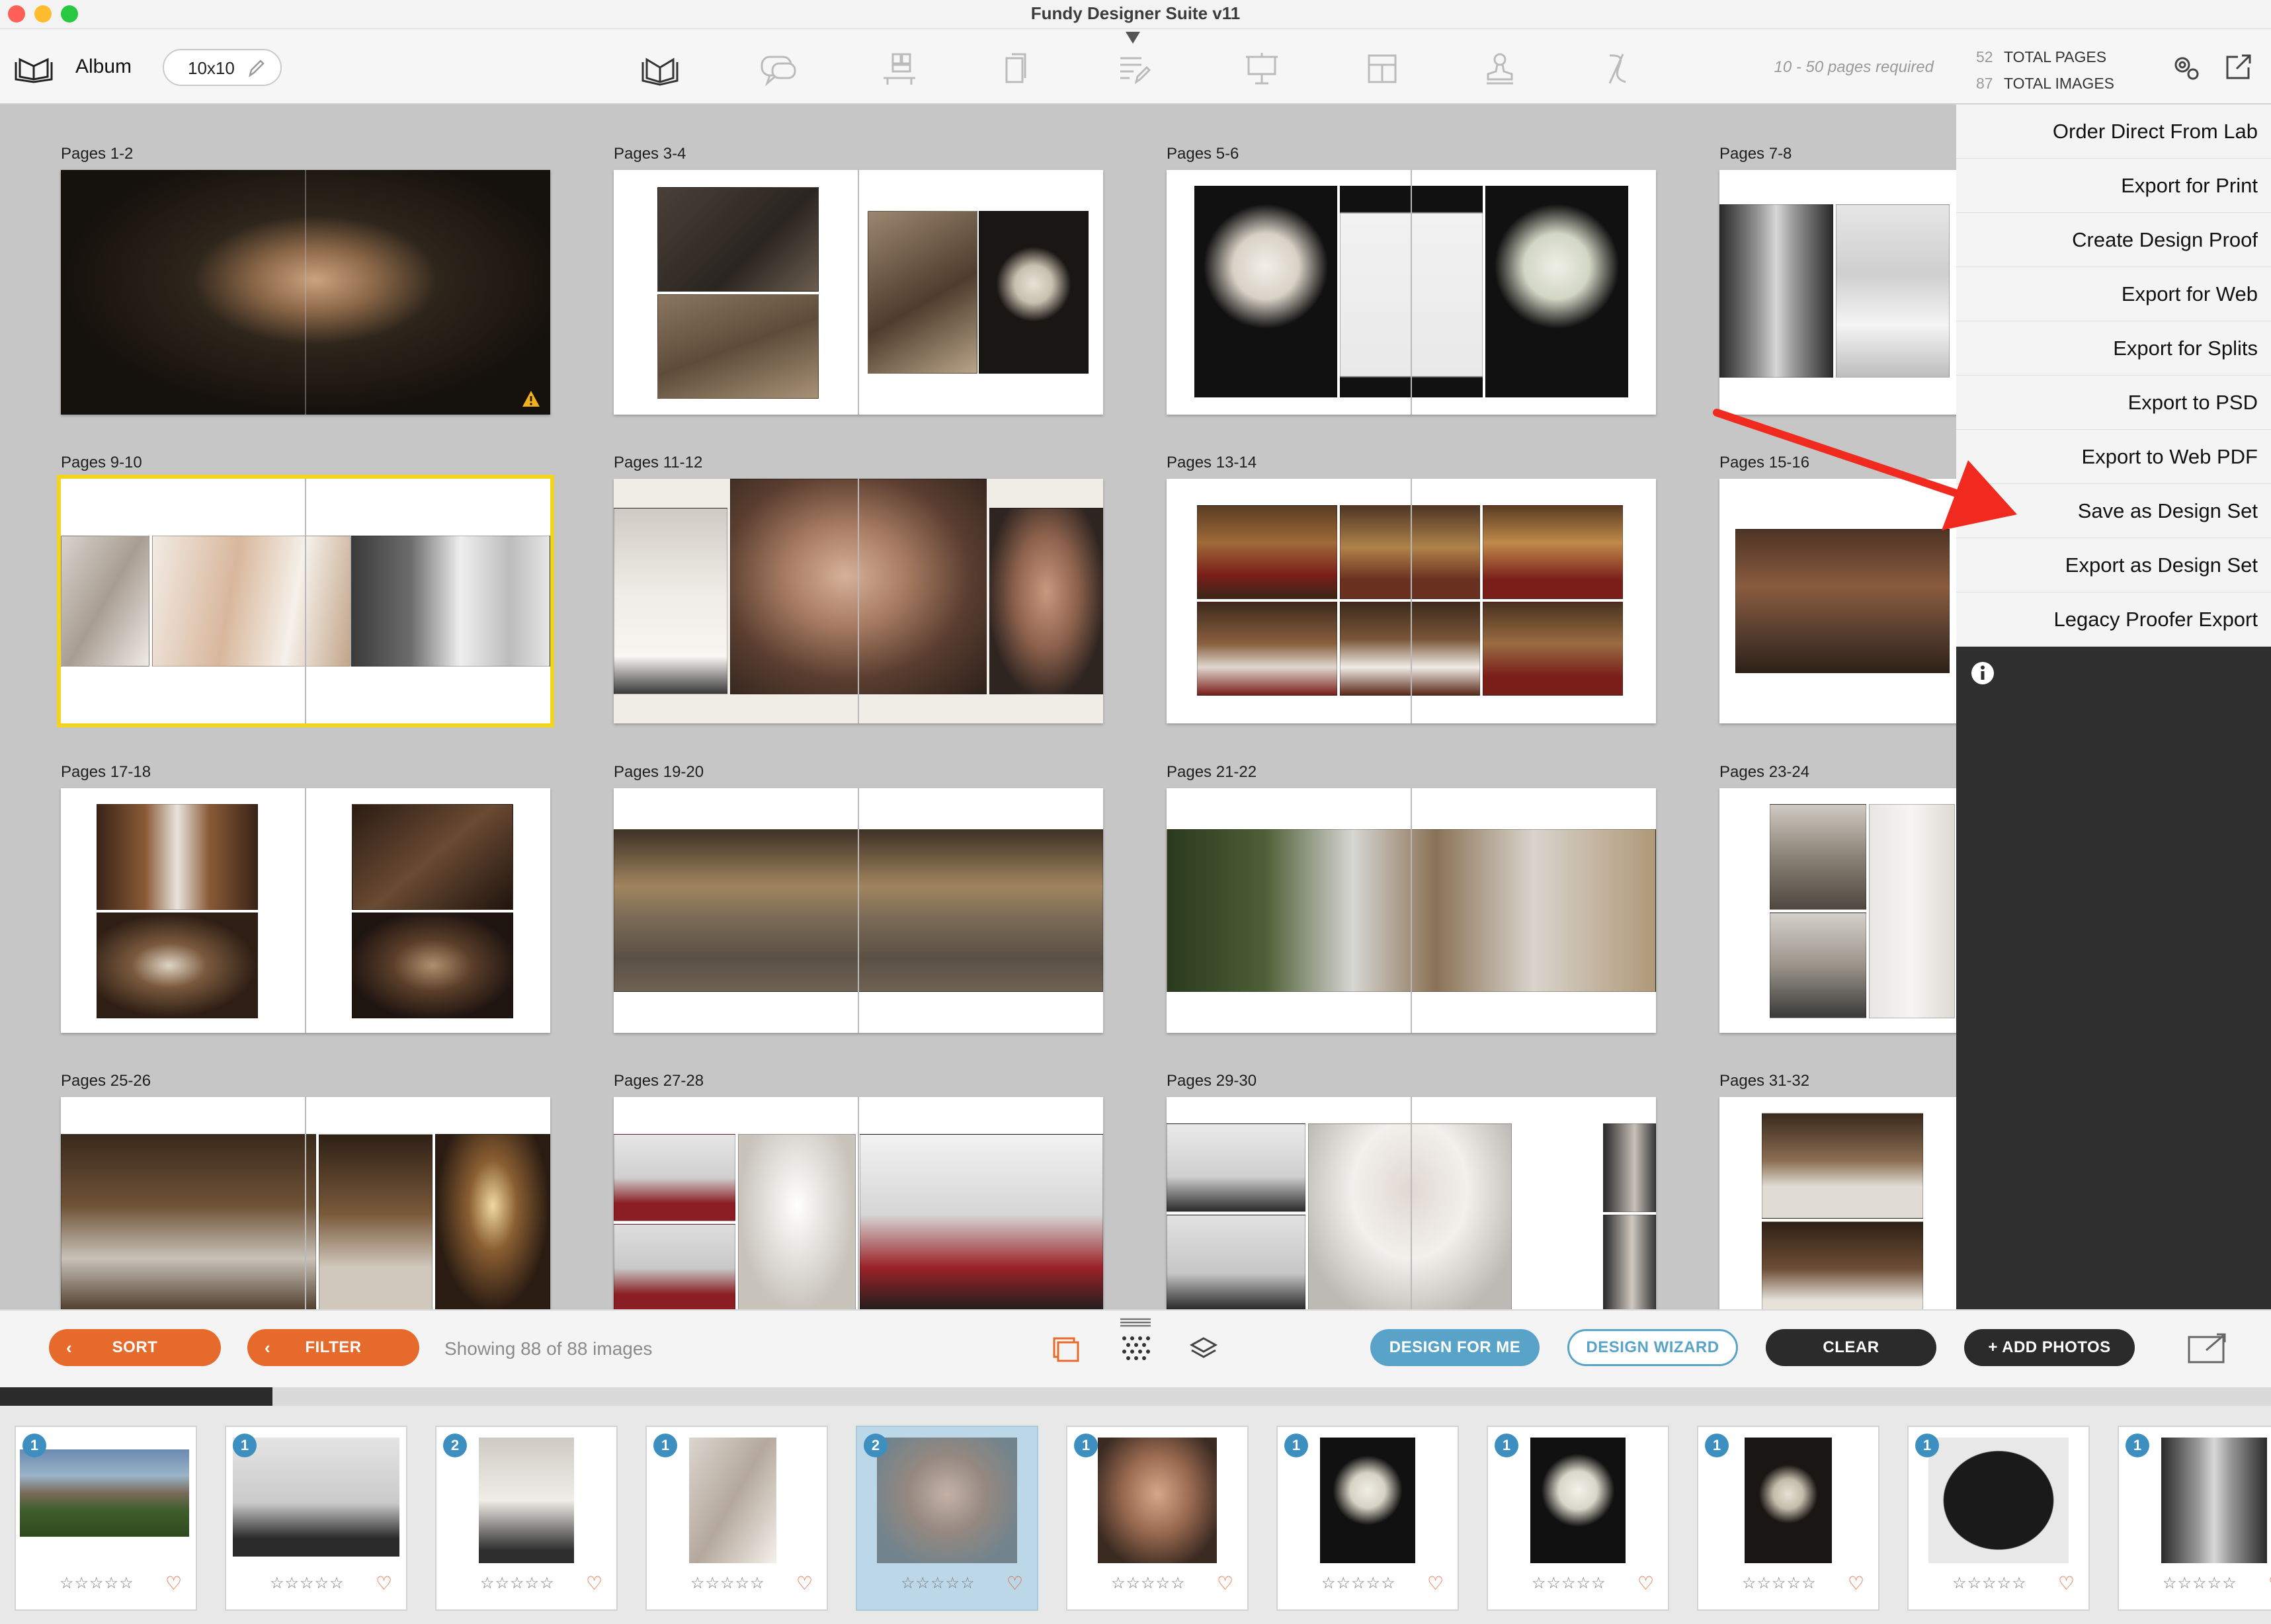 The image size is (2271, 1624). I want to click on menu-item-create-design-proof: Create Design Proof, so click(2113, 240).